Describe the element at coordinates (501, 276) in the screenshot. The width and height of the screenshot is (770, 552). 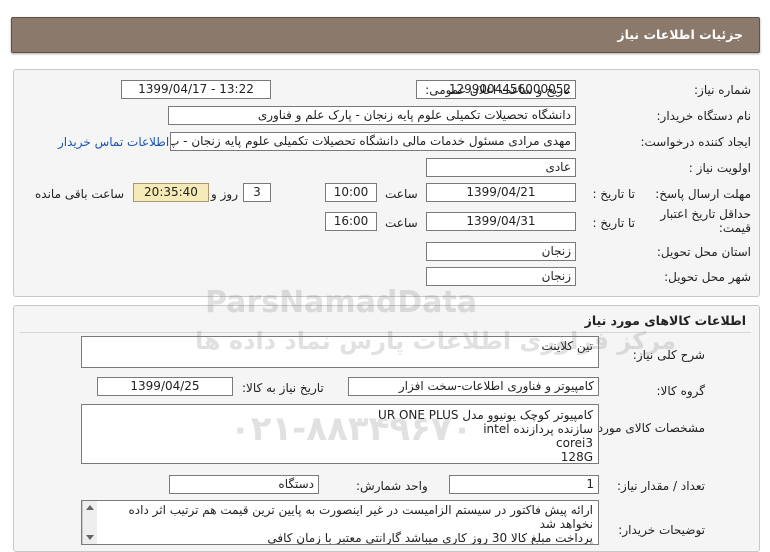
I see `delivery-city-field: زنجان` at that location.